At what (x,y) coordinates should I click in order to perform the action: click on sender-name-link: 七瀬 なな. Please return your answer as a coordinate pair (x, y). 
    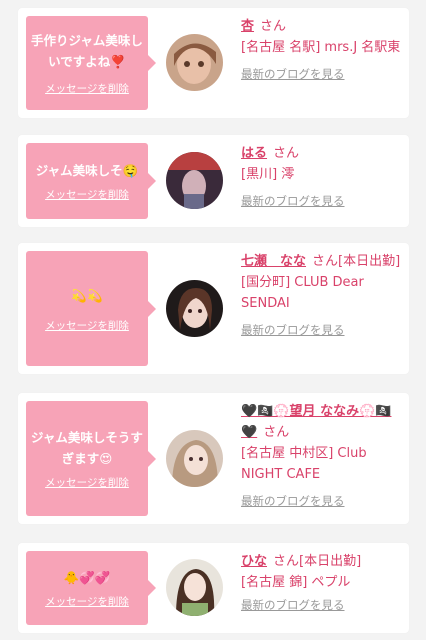
    Looking at the image, I should click on (273, 261).